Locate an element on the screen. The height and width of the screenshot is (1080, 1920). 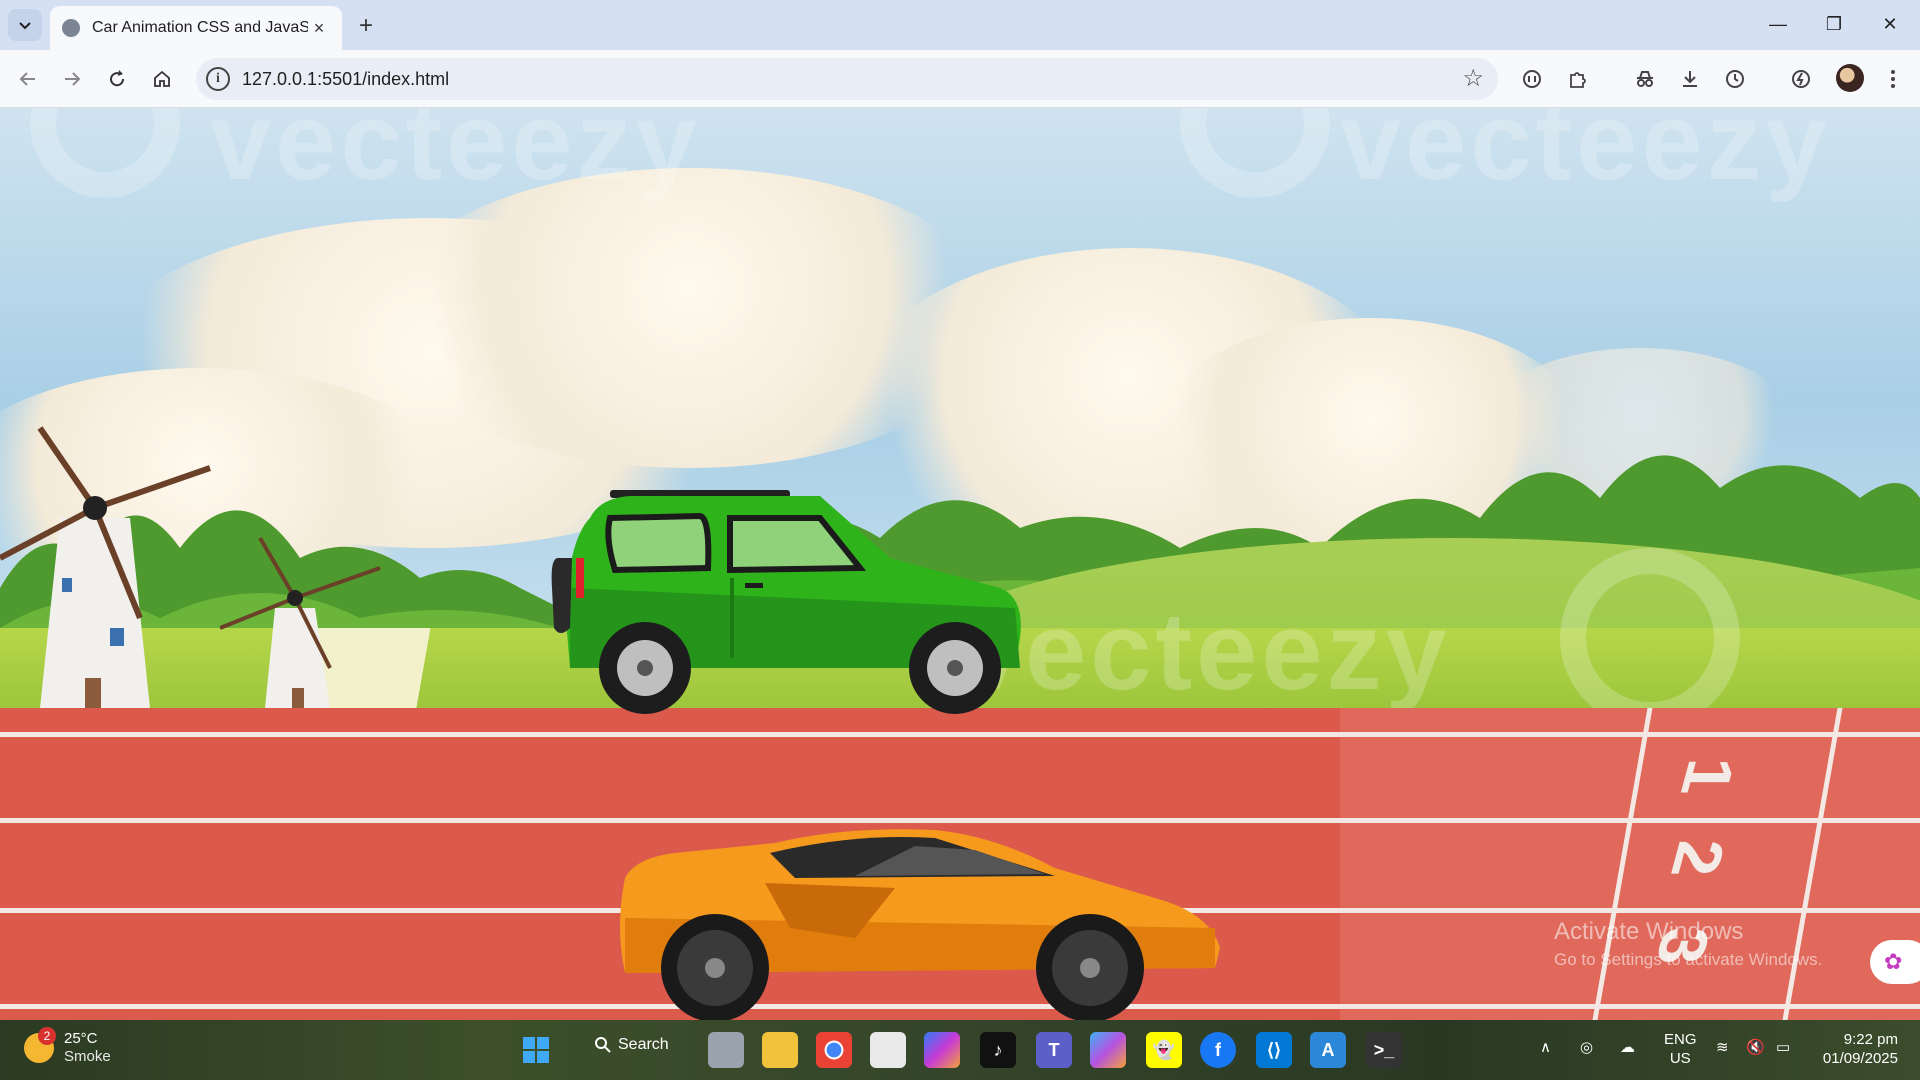
search-icon is located at coordinates (603, 1045).